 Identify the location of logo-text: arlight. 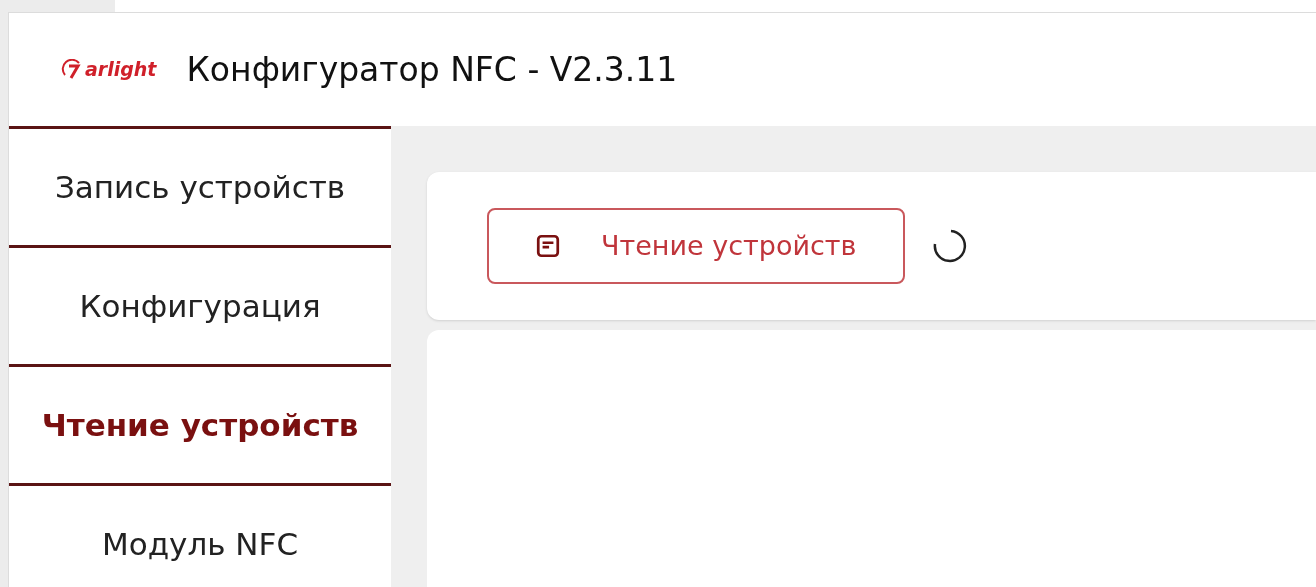
(121, 69).